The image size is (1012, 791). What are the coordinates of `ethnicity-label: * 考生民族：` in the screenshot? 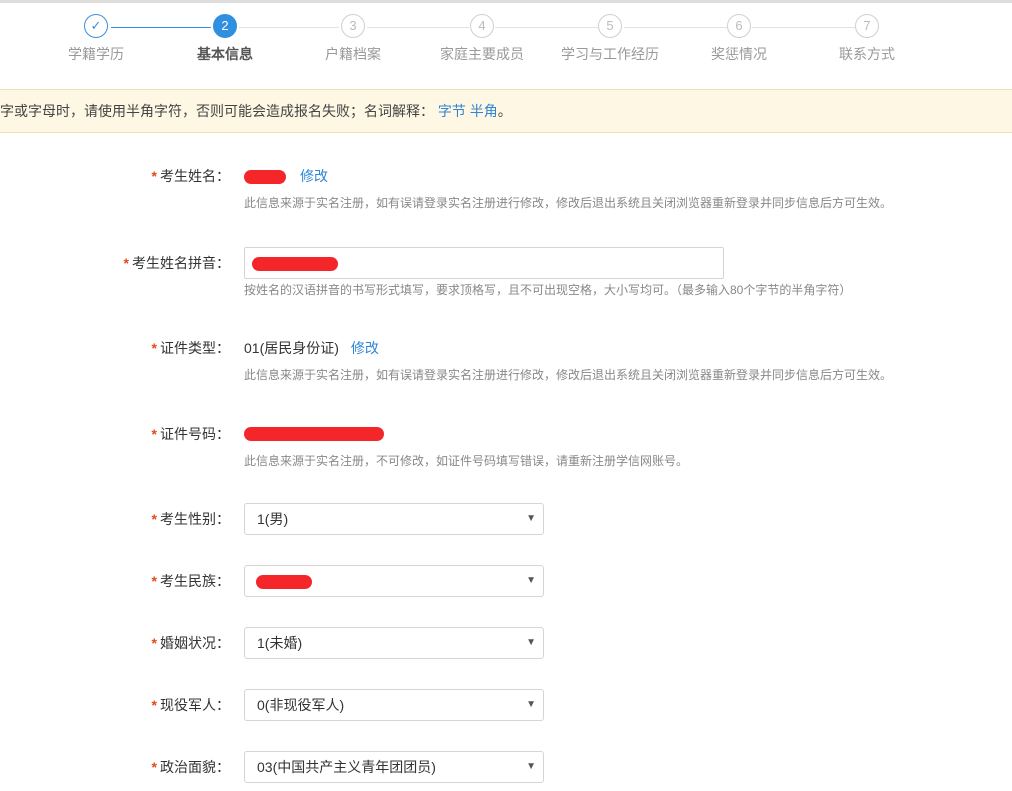 It's located at (190, 581).